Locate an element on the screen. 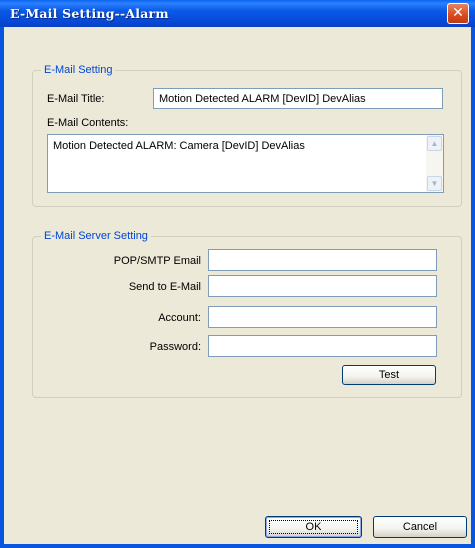 The image size is (475, 548). window-title: E-Mail Setting--Alarm is located at coordinates (89, 13).